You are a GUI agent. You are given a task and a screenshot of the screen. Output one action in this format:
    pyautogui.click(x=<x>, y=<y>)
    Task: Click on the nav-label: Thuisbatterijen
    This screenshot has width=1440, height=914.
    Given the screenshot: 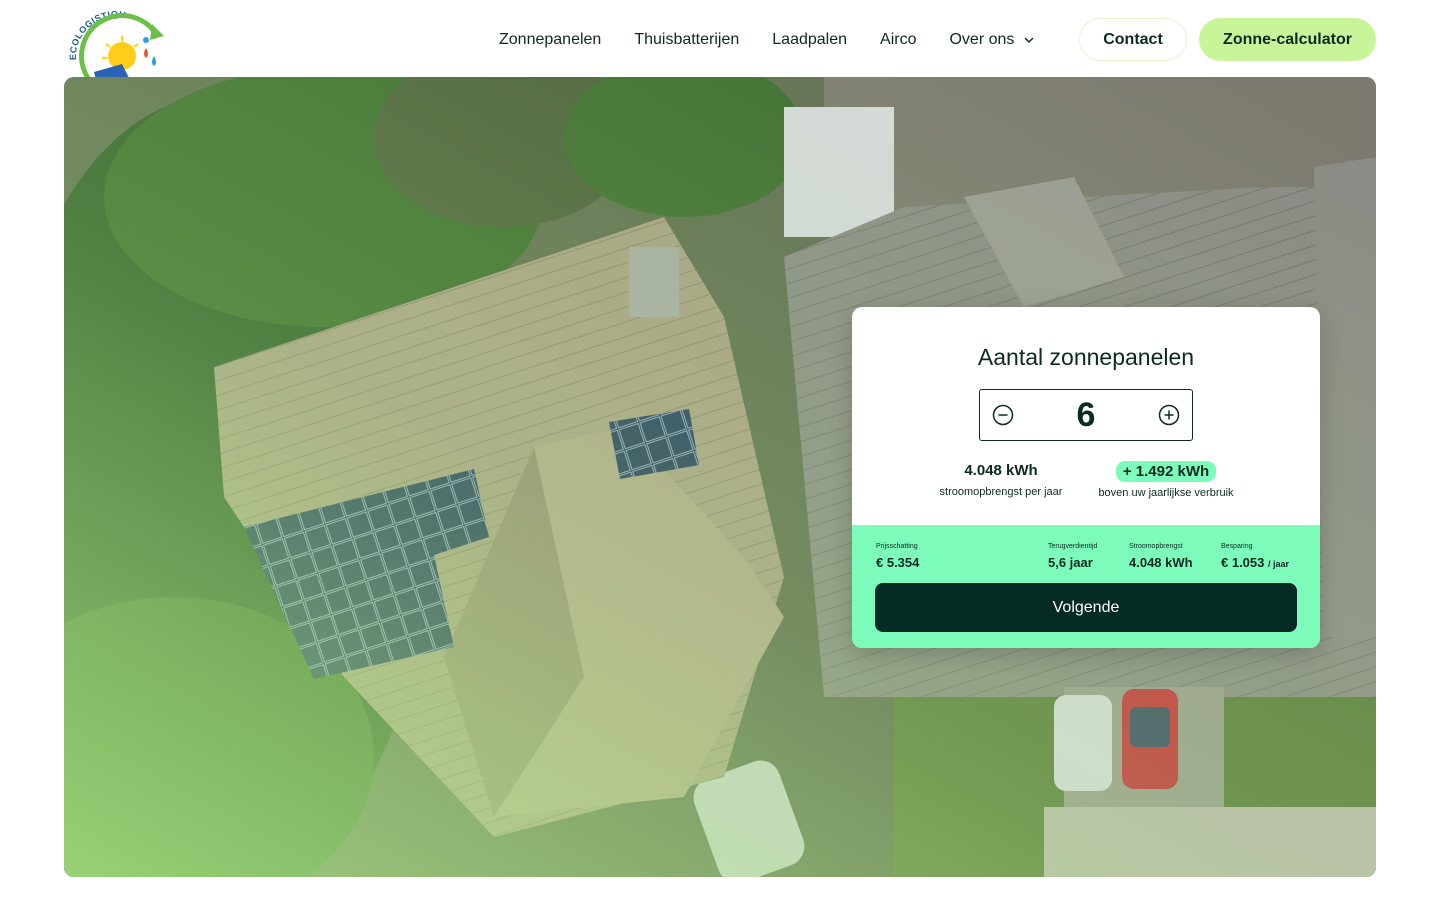 What is the action you would take?
    pyautogui.click(x=687, y=39)
    